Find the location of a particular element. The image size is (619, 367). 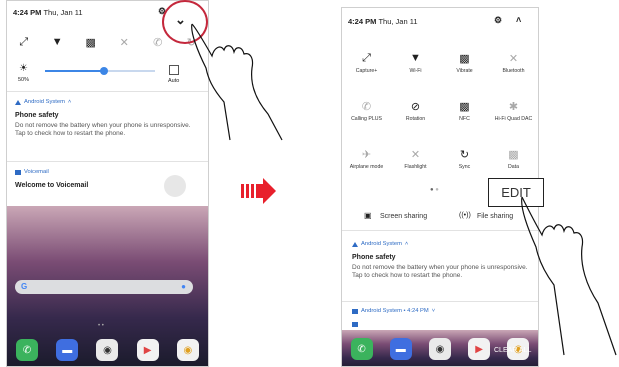

settings-icon: ⚙ is located at coordinates (498, 20).